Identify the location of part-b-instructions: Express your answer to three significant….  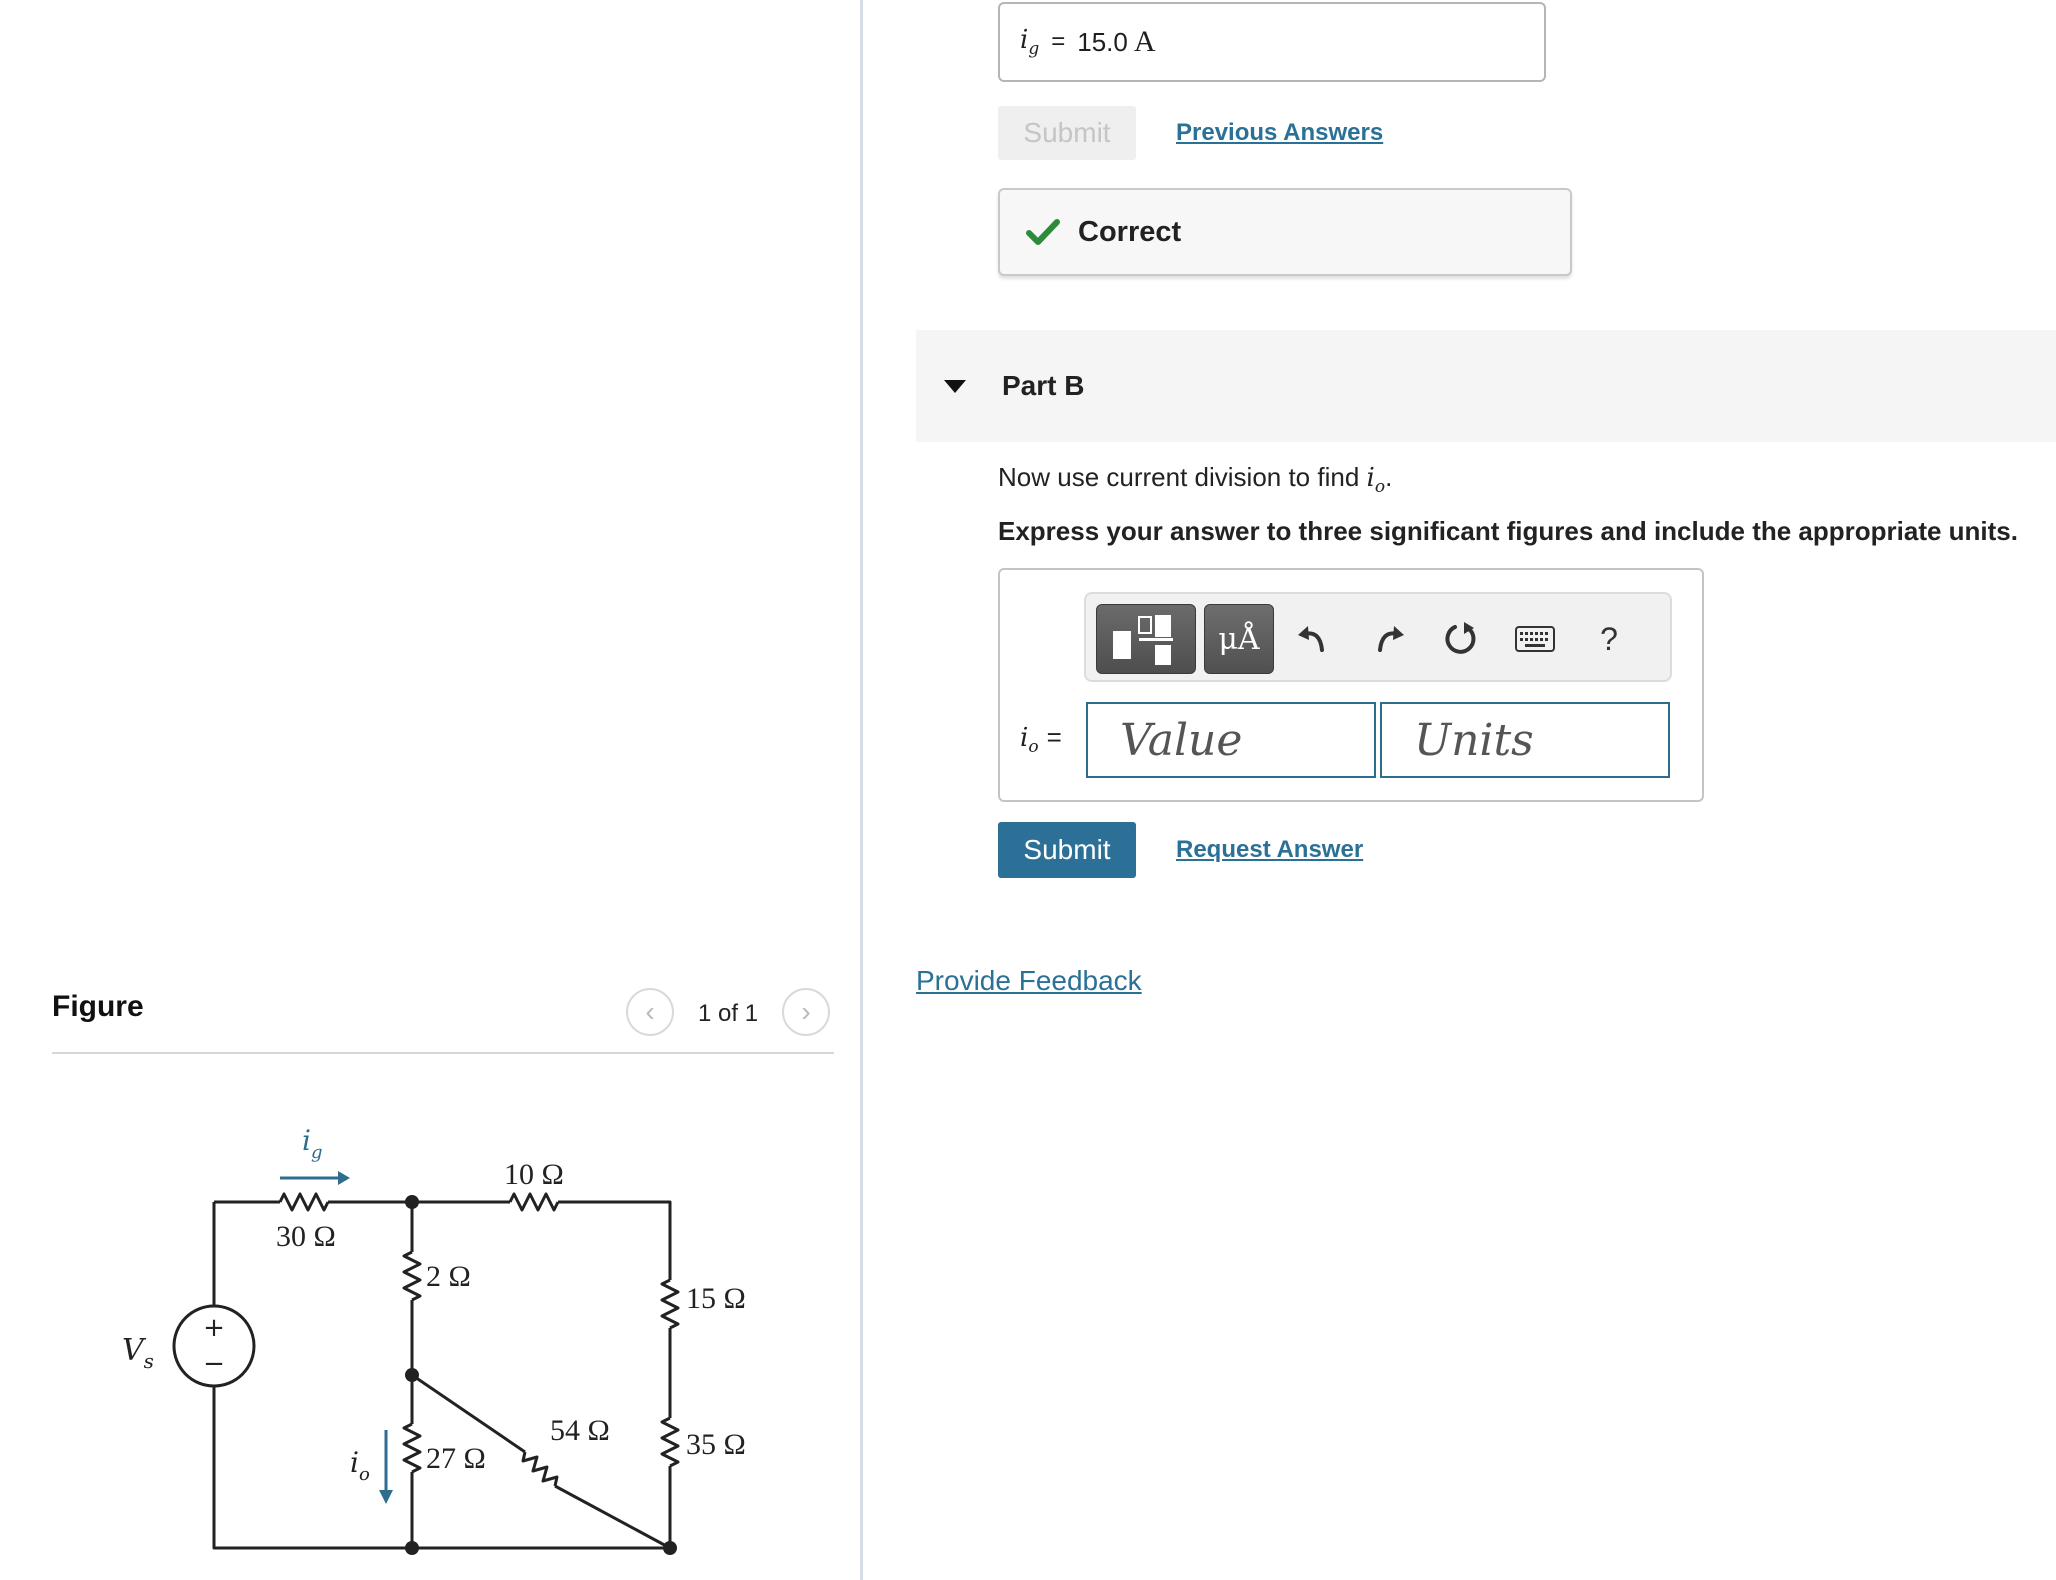
(1508, 531).